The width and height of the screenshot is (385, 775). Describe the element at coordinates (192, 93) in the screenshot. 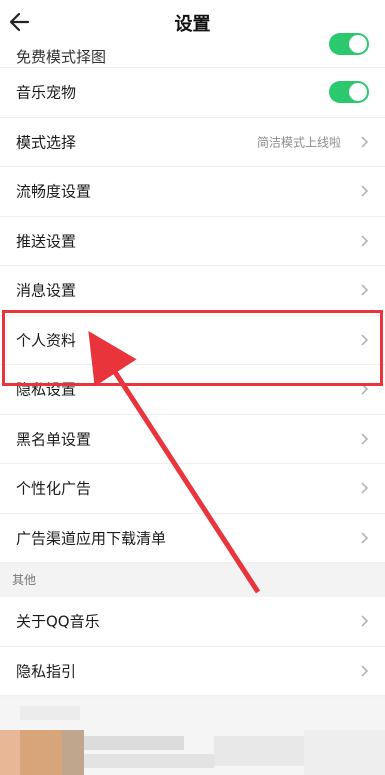

I see `setting-row-music-pet: 音乐宠物` at that location.